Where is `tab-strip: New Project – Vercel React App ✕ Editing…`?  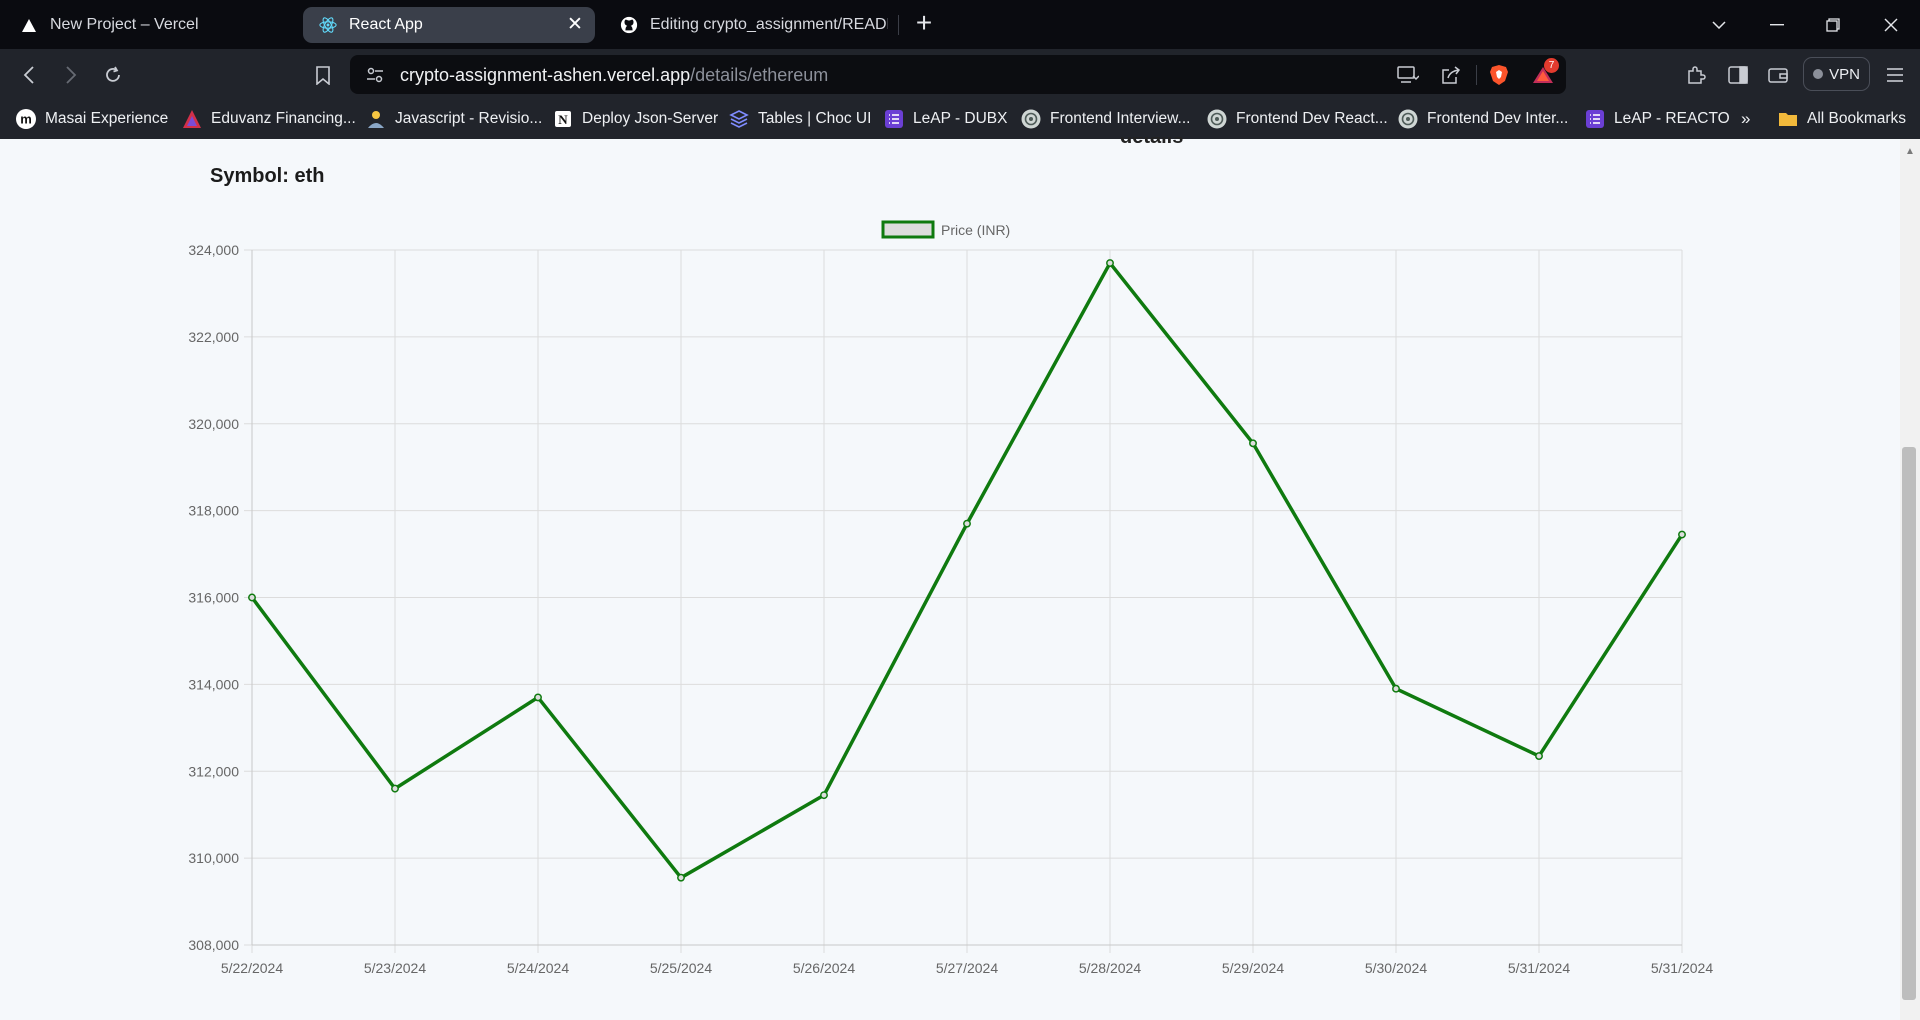 tab-strip: New Project – Vercel React App ✕ Editing… is located at coordinates (960, 24).